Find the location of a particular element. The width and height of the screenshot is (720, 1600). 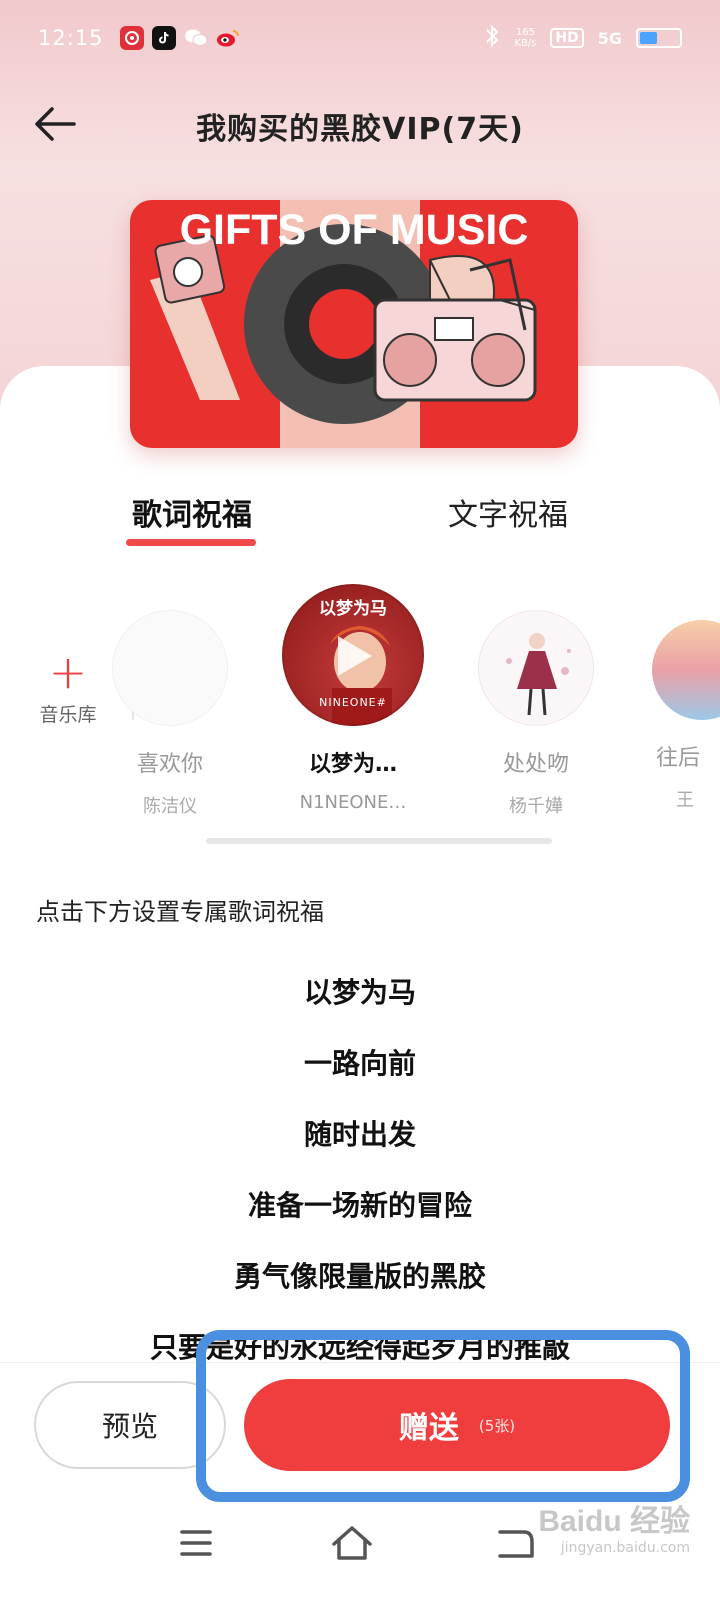

status-right: 165 KB/s HD 5G is located at coordinates (583, 38).